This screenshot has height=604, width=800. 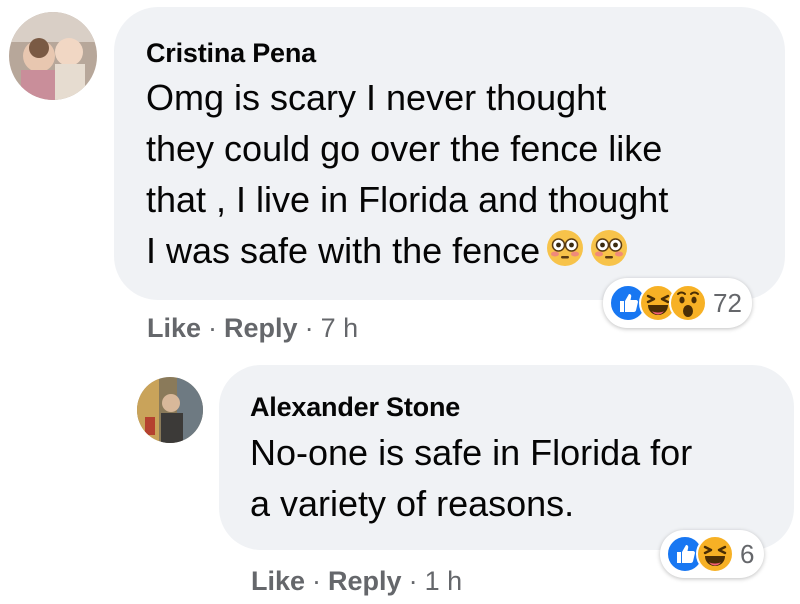 I want to click on reaction-count: 72, so click(x=727, y=302).